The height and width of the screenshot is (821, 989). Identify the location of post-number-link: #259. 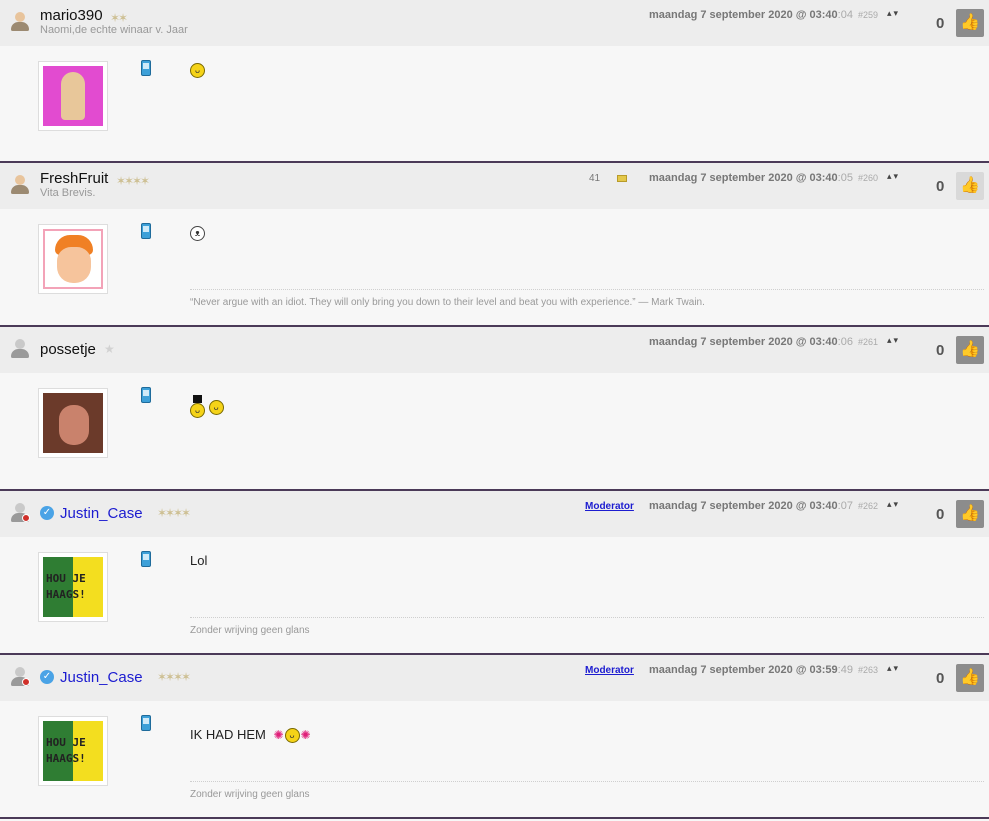
(868, 15).